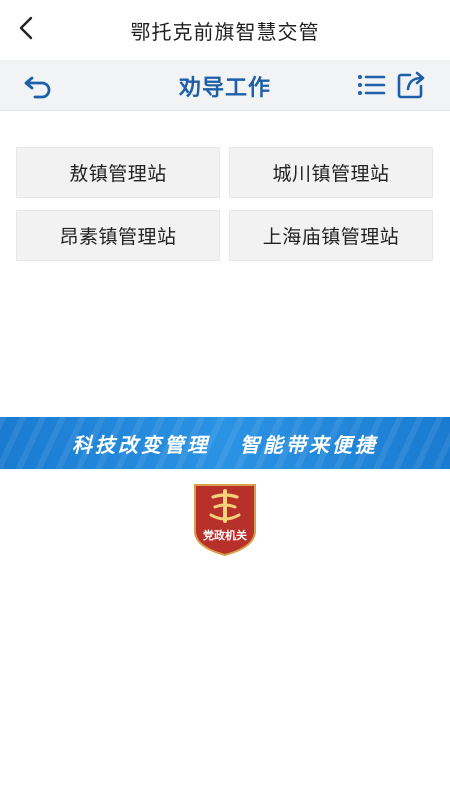  I want to click on app-title: 鄂托克前旗智慧交管, so click(225, 32).